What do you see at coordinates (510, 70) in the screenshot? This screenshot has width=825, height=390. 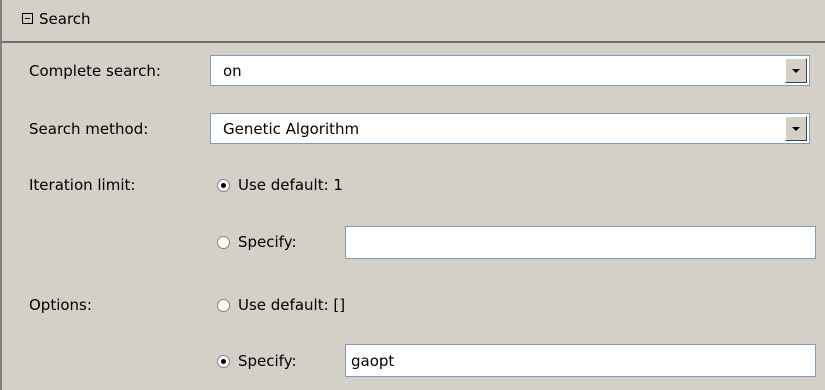 I see `complete-search-select: on` at bounding box center [510, 70].